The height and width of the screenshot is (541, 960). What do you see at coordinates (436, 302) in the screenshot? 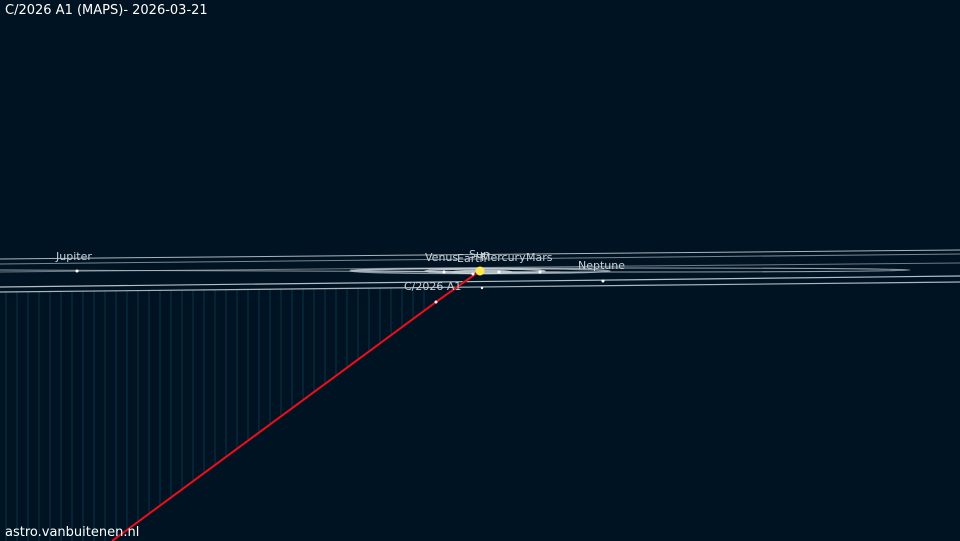
I see `comet-dot` at bounding box center [436, 302].